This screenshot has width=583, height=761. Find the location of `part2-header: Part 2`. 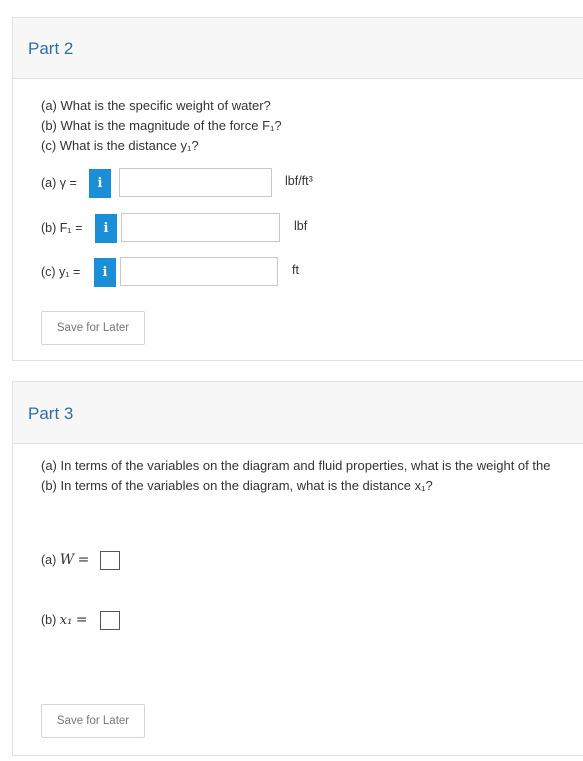

part2-header: Part 2 is located at coordinates (298, 48).